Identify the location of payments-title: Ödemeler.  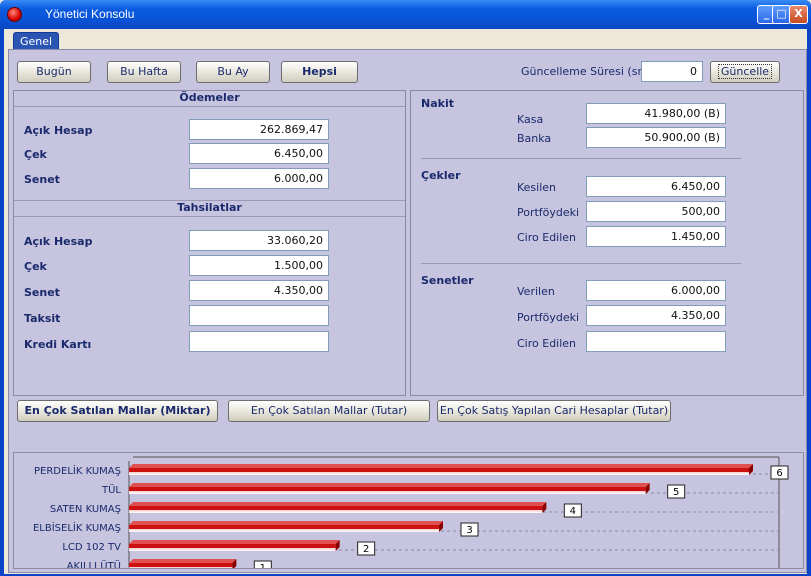
(209, 99).